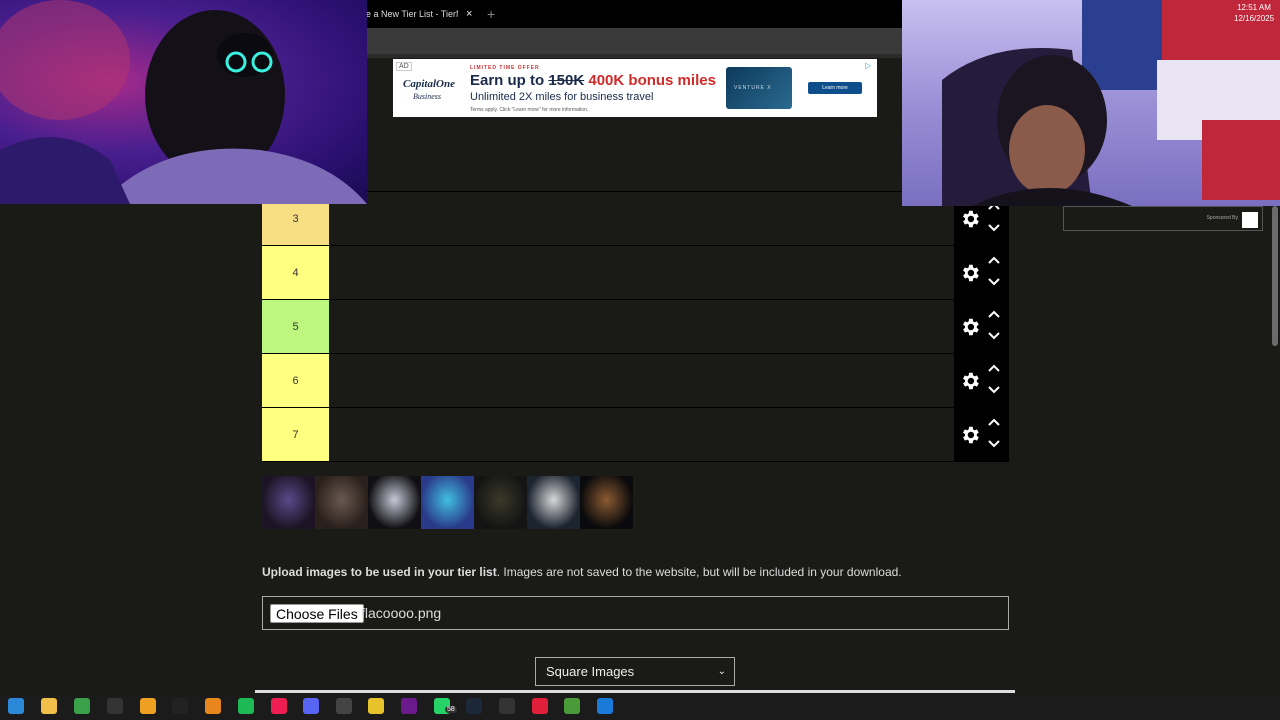 This screenshot has width=1280, height=720. I want to click on webcam-left-figure, so click(183, 102).